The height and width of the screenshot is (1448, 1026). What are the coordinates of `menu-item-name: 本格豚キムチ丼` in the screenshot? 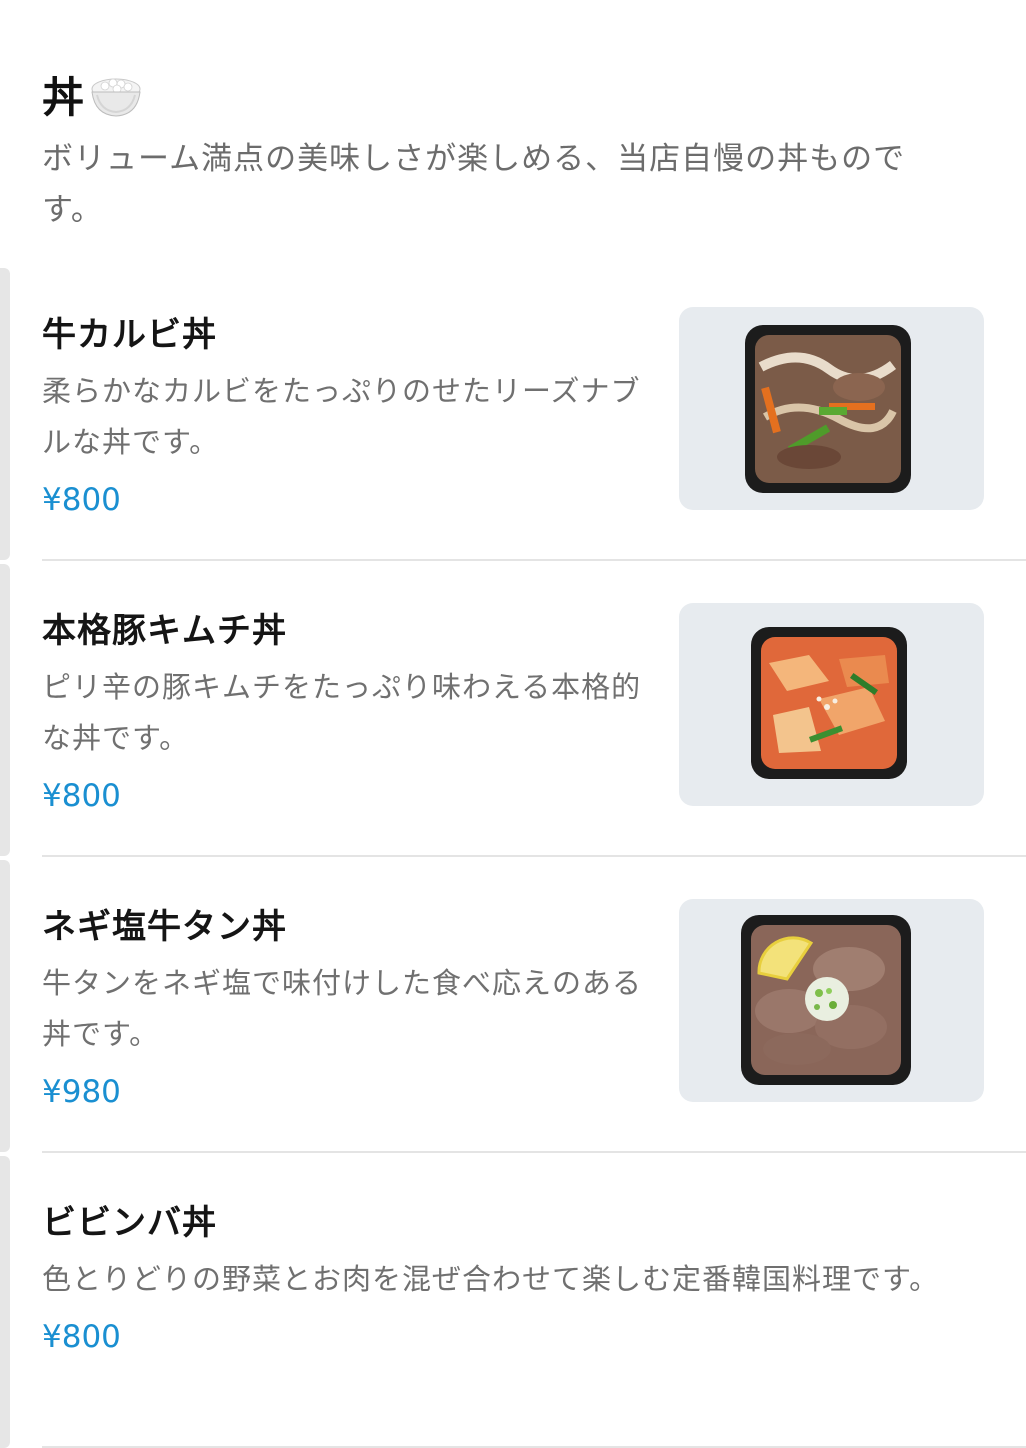 It's located at (164, 631).